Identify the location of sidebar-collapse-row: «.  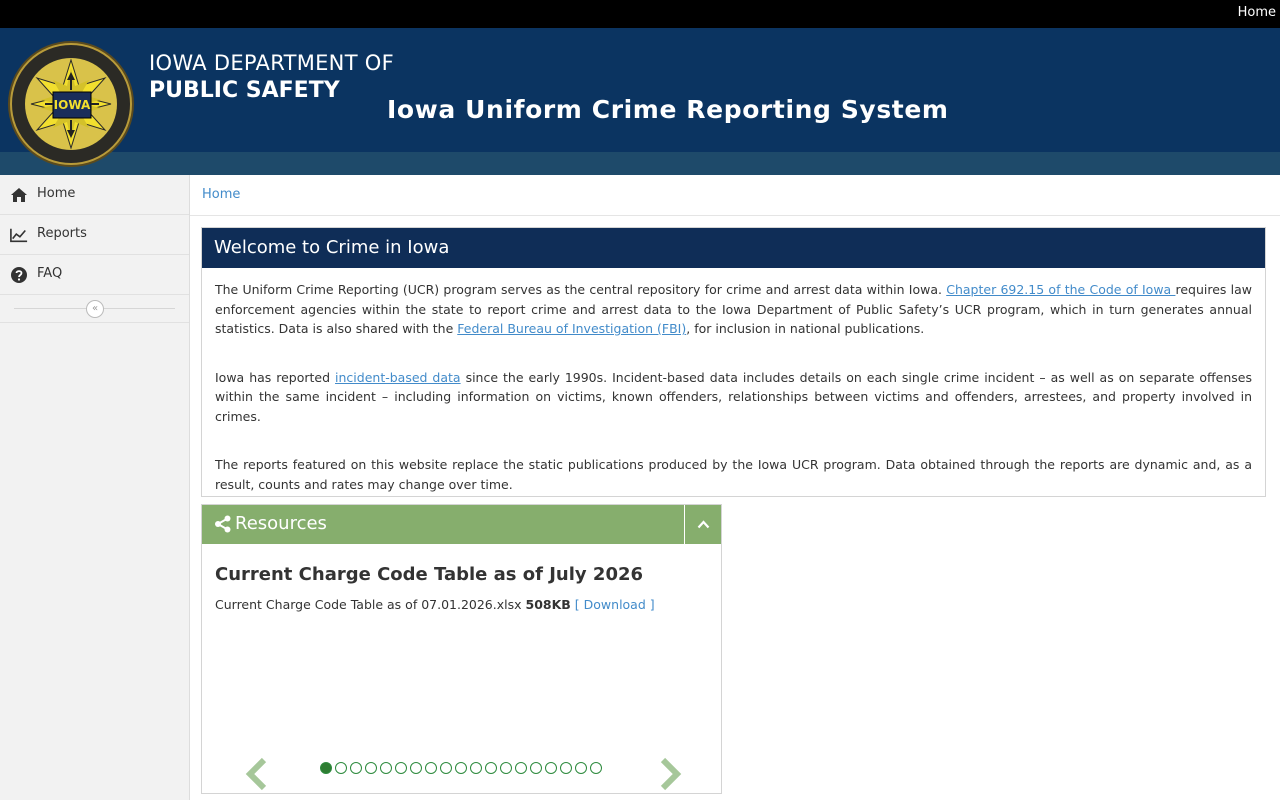
(94, 309).